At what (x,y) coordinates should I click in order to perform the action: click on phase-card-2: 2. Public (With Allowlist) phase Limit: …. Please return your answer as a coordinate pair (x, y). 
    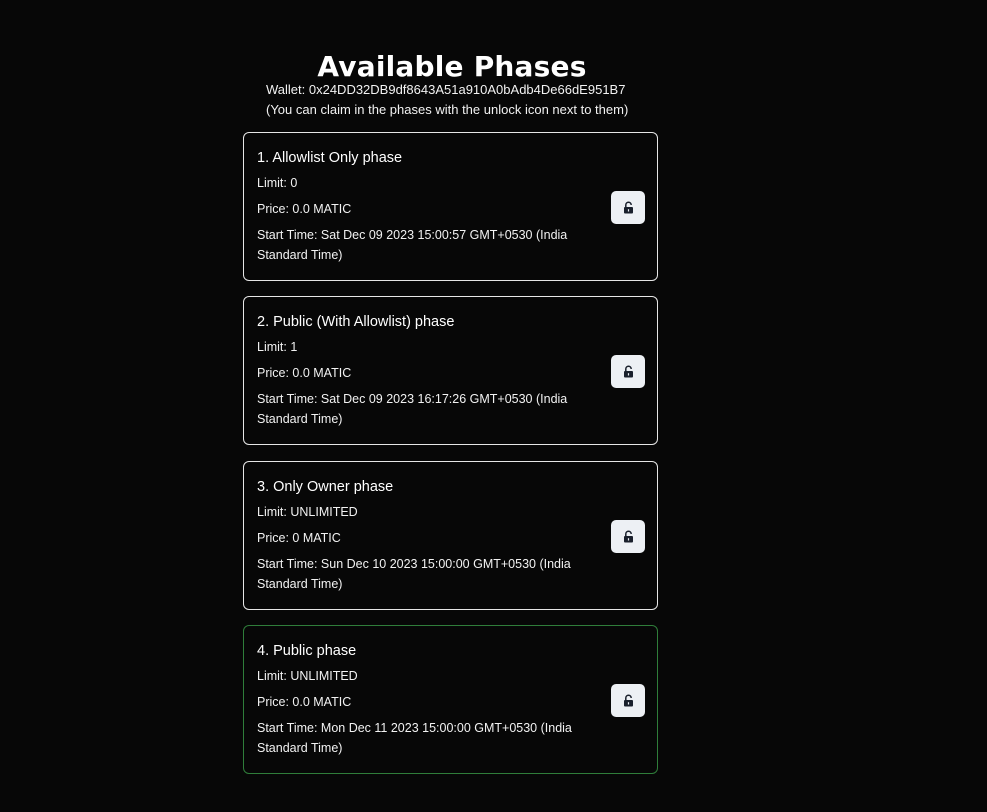
    Looking at the image, I should click on (450, 370).